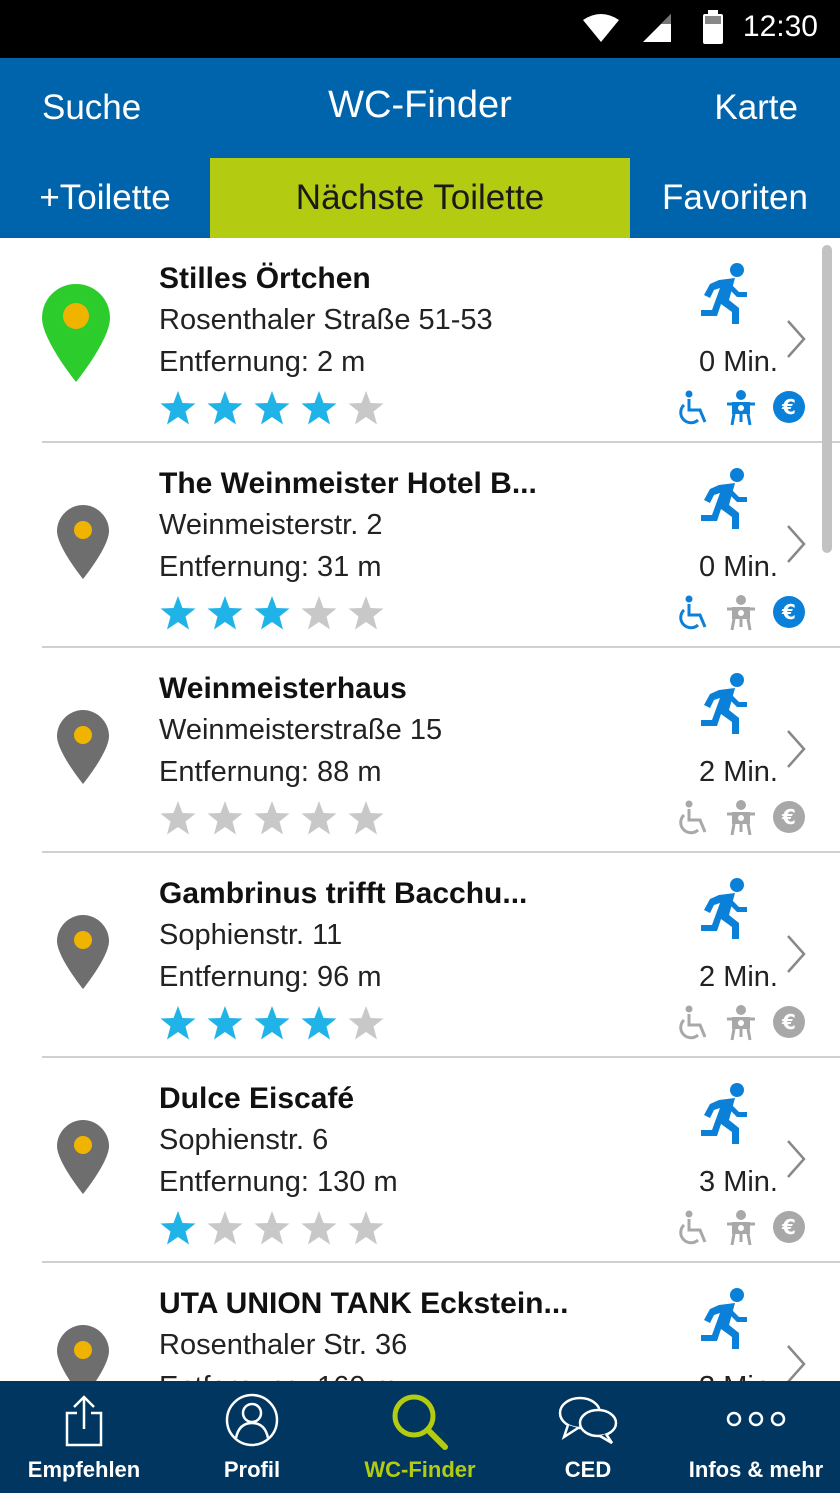 The width and height of the screenshot is (840, 1493). I want to click on nav-item-wc-finder: WC-Finder, so click(420, 1437).